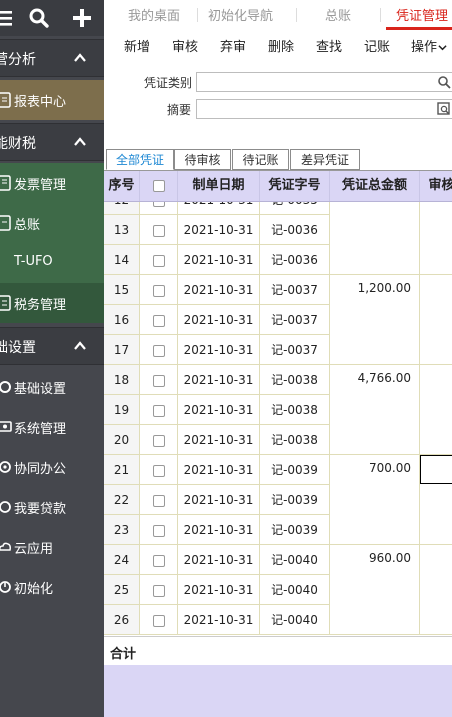 This screenshot has width=452, height=717. Describe the element at coordinates (52, 587) in the screenshot. I see `sidebar-item-init: 初始化` at that location.